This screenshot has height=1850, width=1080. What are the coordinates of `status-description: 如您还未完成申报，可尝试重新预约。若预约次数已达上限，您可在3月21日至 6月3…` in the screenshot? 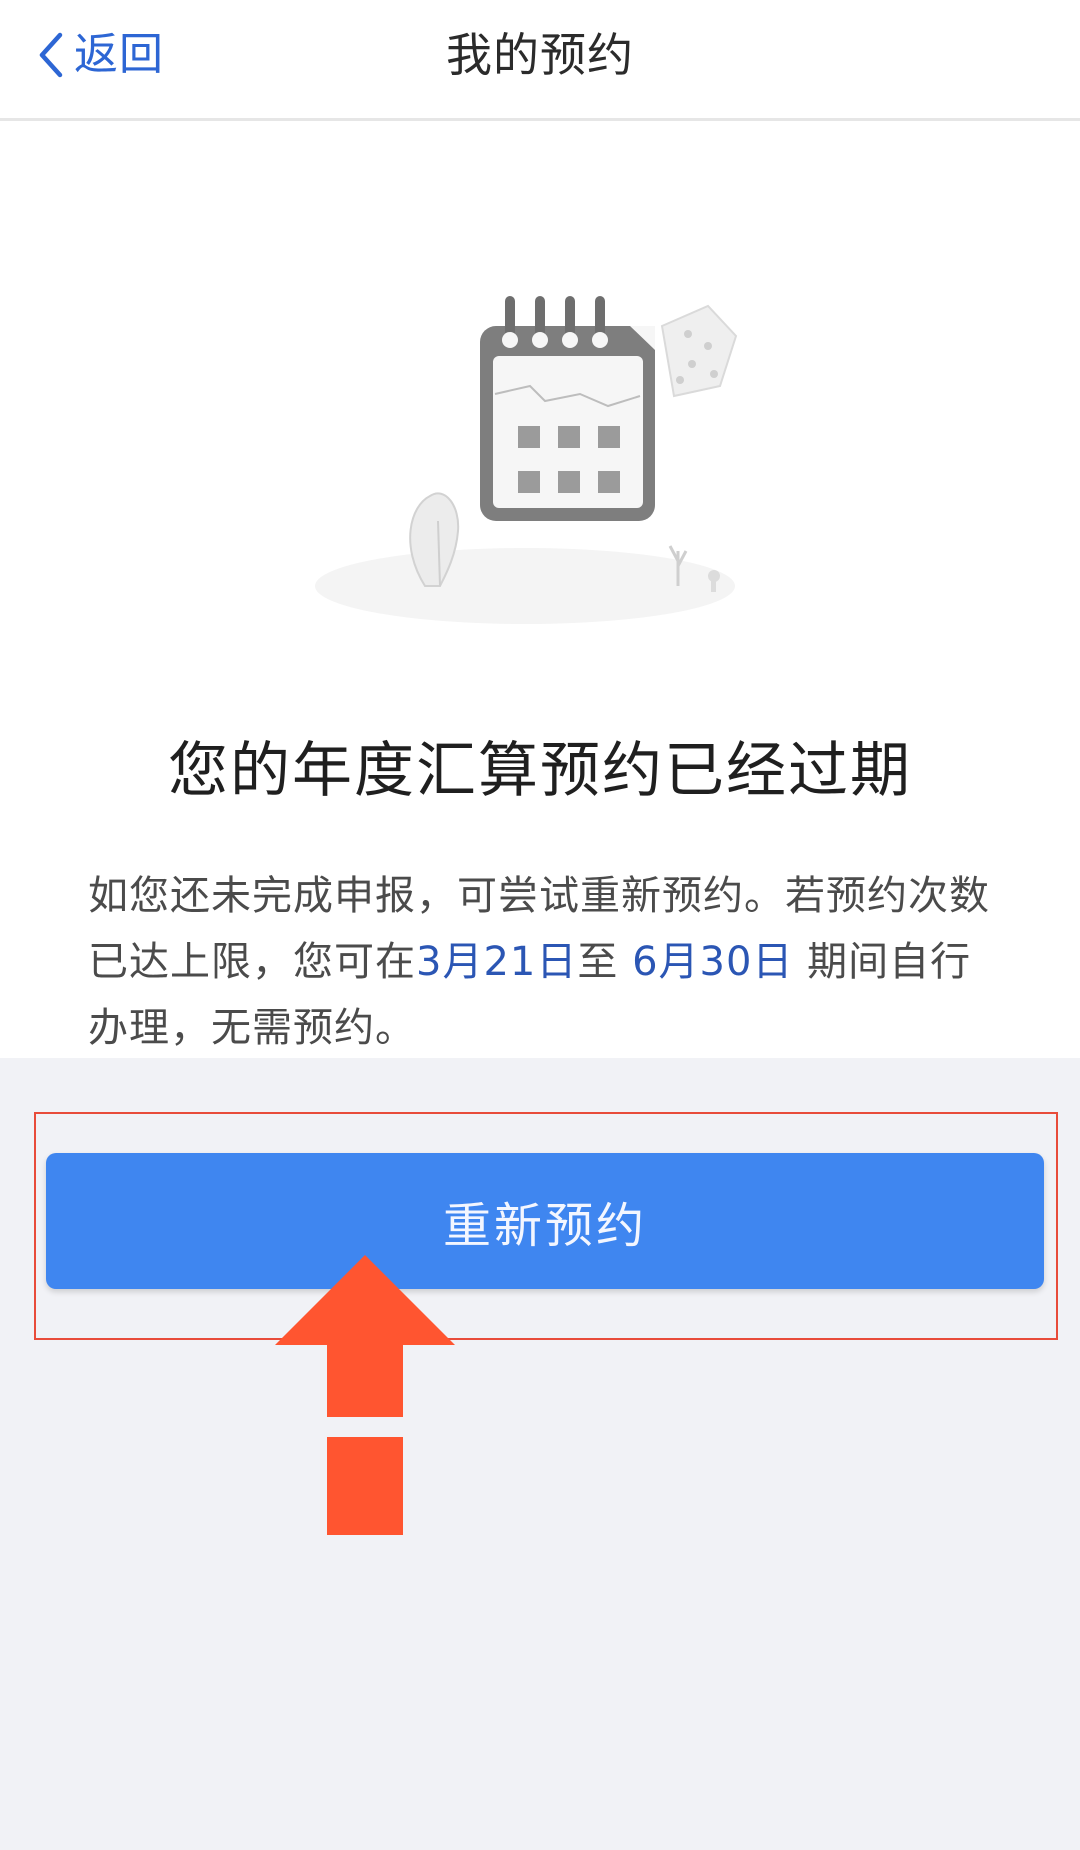 It's located at (548, 962).